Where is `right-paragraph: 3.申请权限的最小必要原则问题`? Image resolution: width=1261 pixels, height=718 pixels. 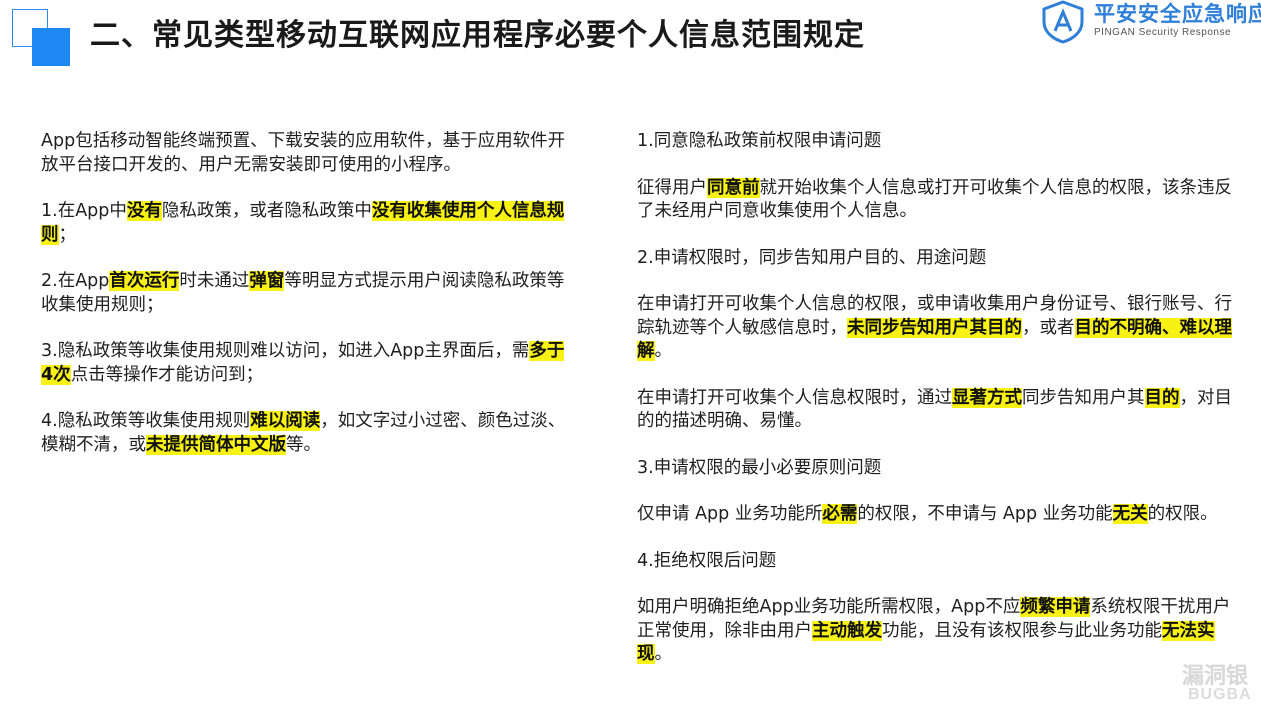 right-paragraph: 3.申请权限的最小必要原则问题 is located at coordinates (934, 469).